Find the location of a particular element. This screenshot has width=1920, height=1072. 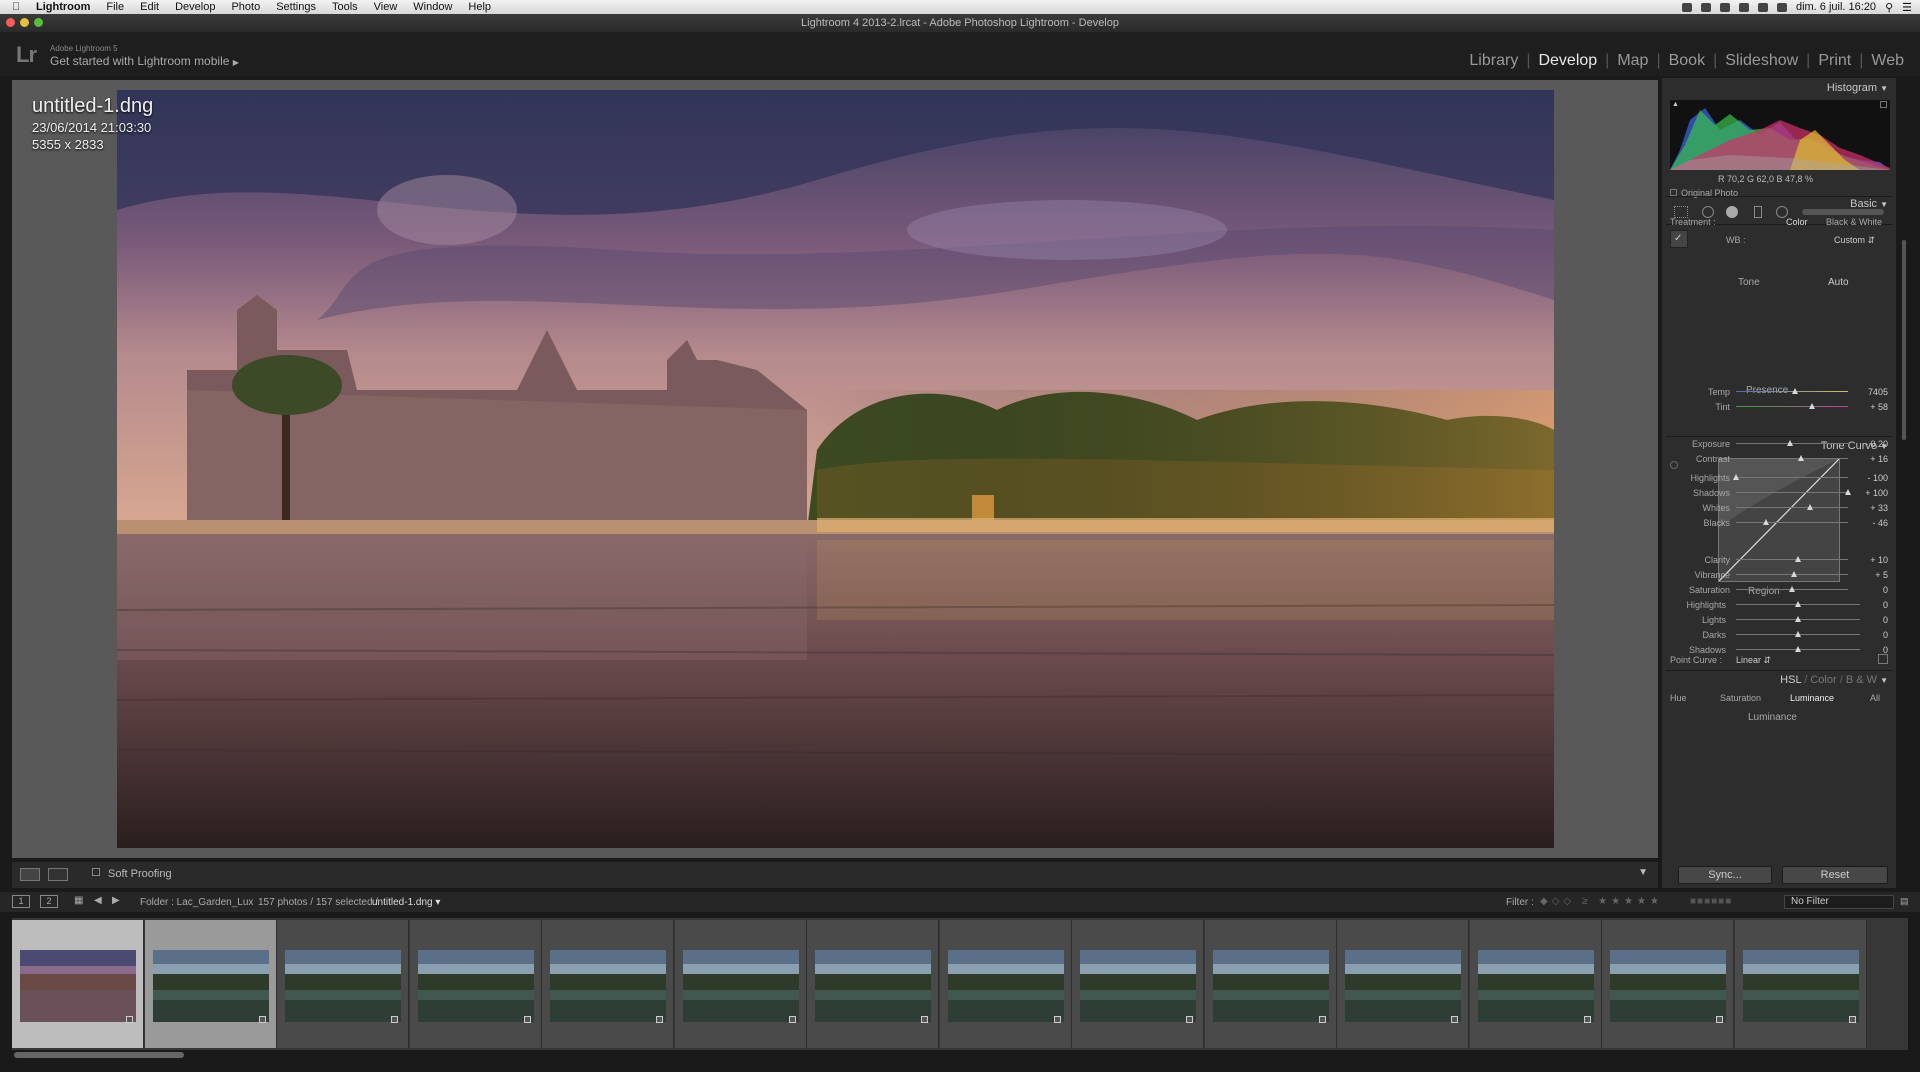

spotlight-icon: ⚲ is located at coordinates (1889, 7).